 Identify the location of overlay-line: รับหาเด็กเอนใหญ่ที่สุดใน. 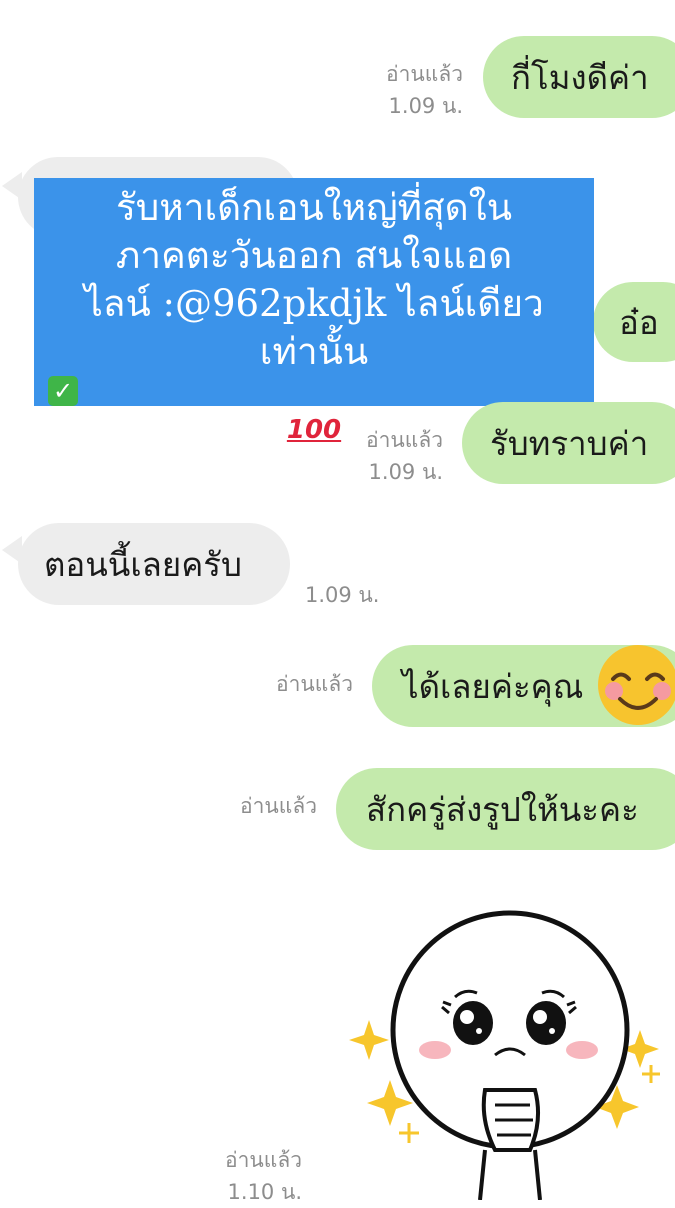
(314, 207).